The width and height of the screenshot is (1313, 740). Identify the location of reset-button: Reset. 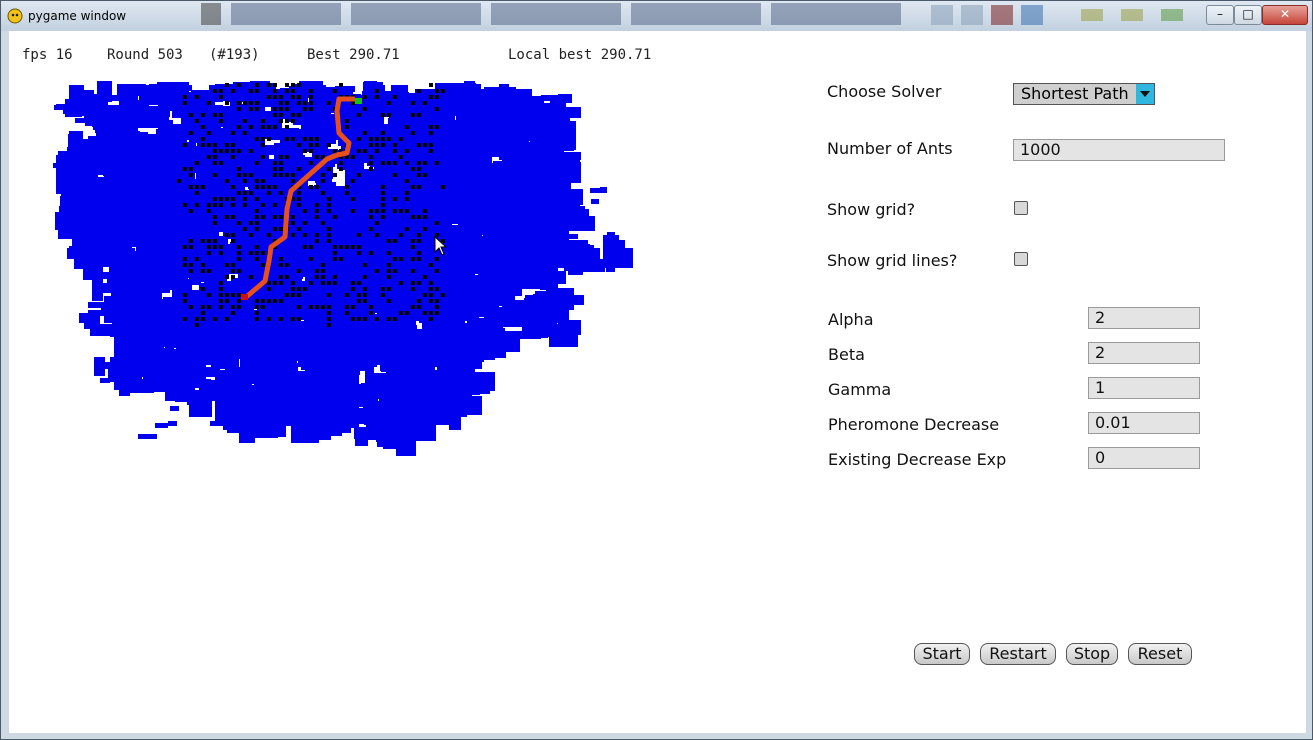
(1160, 654).